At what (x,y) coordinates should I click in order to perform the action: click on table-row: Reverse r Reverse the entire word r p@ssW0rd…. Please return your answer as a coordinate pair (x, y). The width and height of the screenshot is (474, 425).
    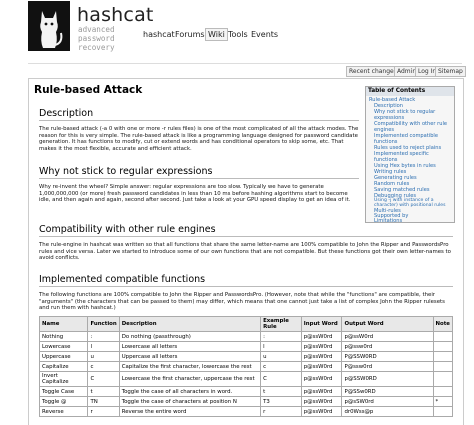
    Looking at the image, I should click on (246, 411).